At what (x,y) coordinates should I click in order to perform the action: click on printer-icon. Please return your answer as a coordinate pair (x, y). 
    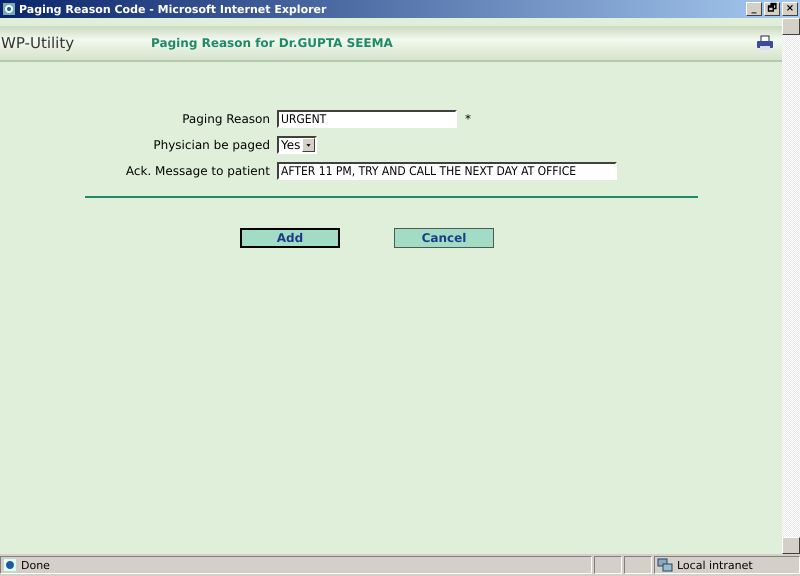
    Looking at the image, I should click on (765, 43).